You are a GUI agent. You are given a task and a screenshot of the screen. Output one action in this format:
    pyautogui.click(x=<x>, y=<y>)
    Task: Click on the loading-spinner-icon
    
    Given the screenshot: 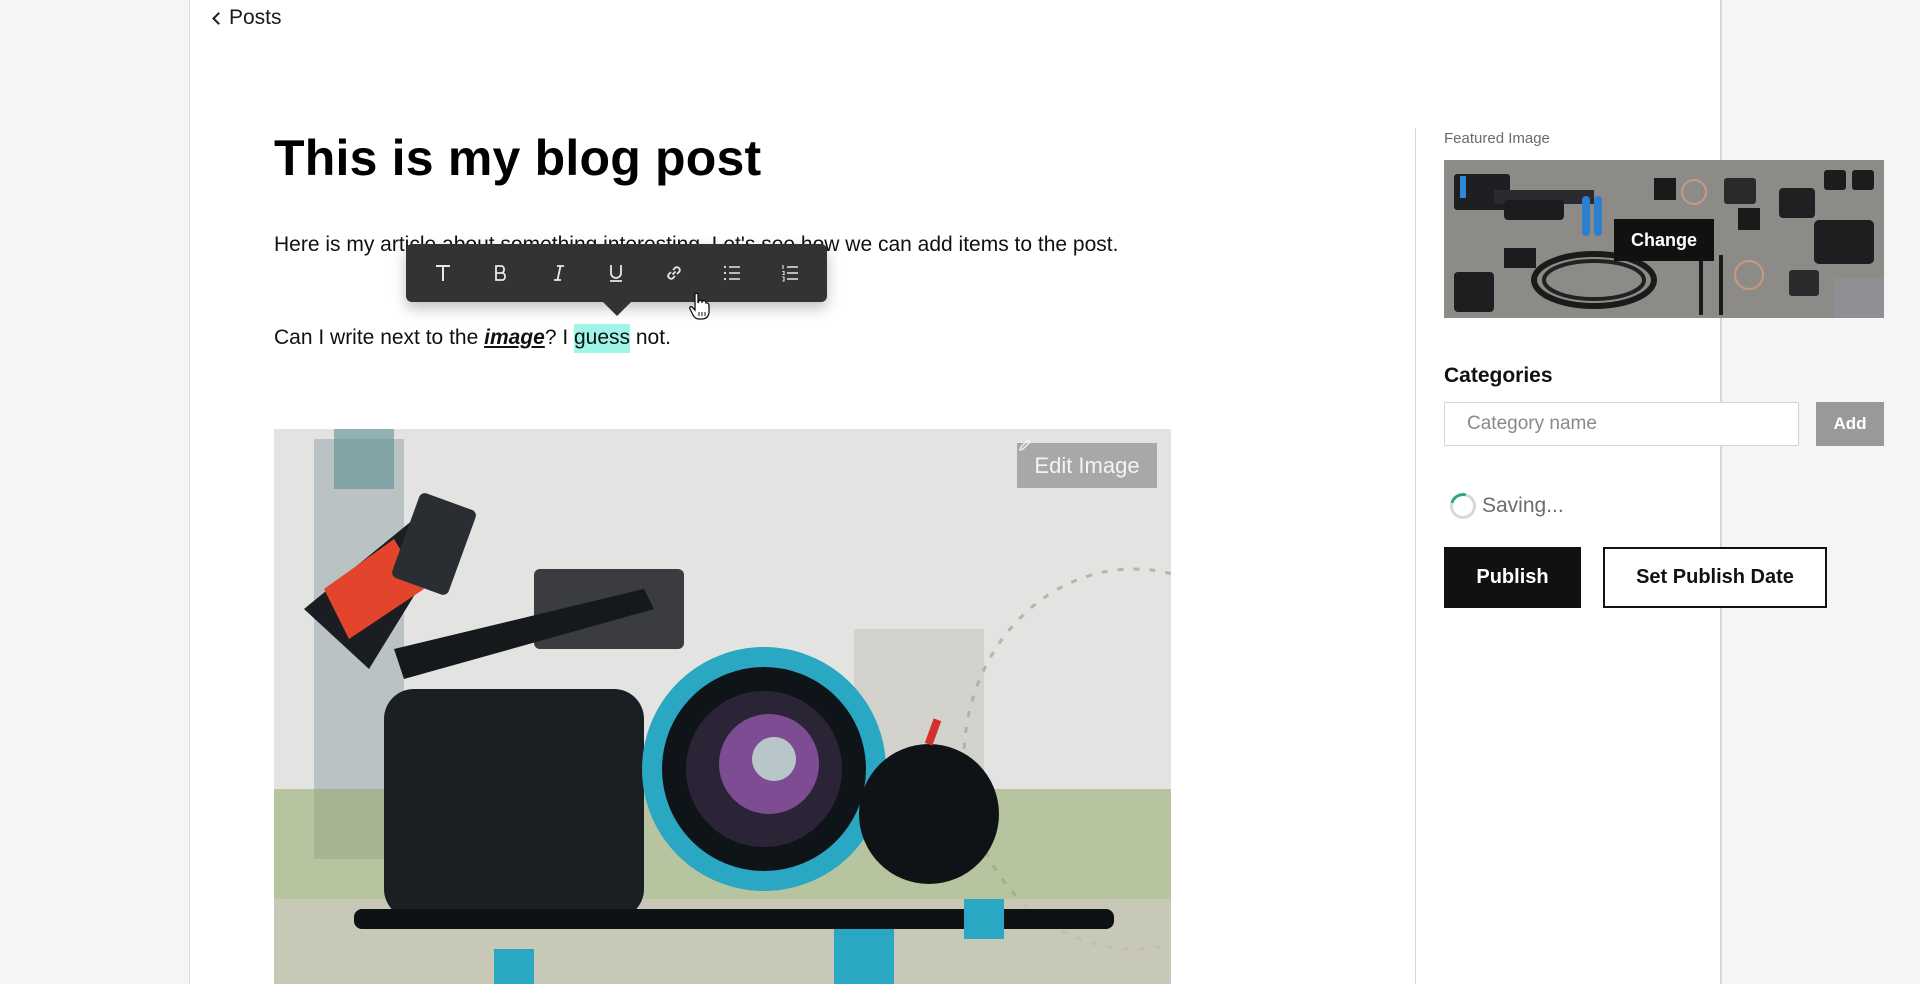 What is the action you would take?
    pyautogui.click(x=1463, y=506)
    